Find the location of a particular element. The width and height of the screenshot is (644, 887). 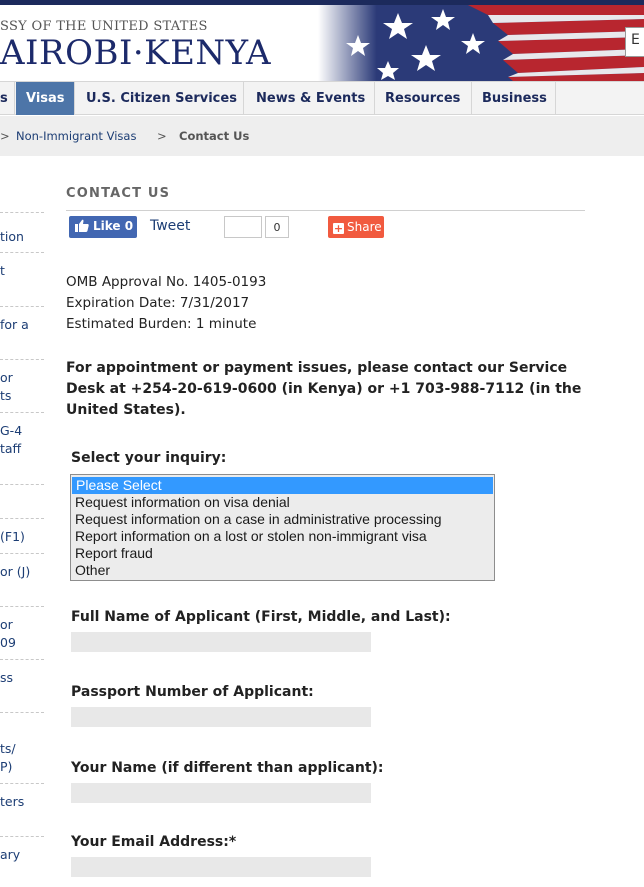

full-name-input is located at coordinates (221, 642).